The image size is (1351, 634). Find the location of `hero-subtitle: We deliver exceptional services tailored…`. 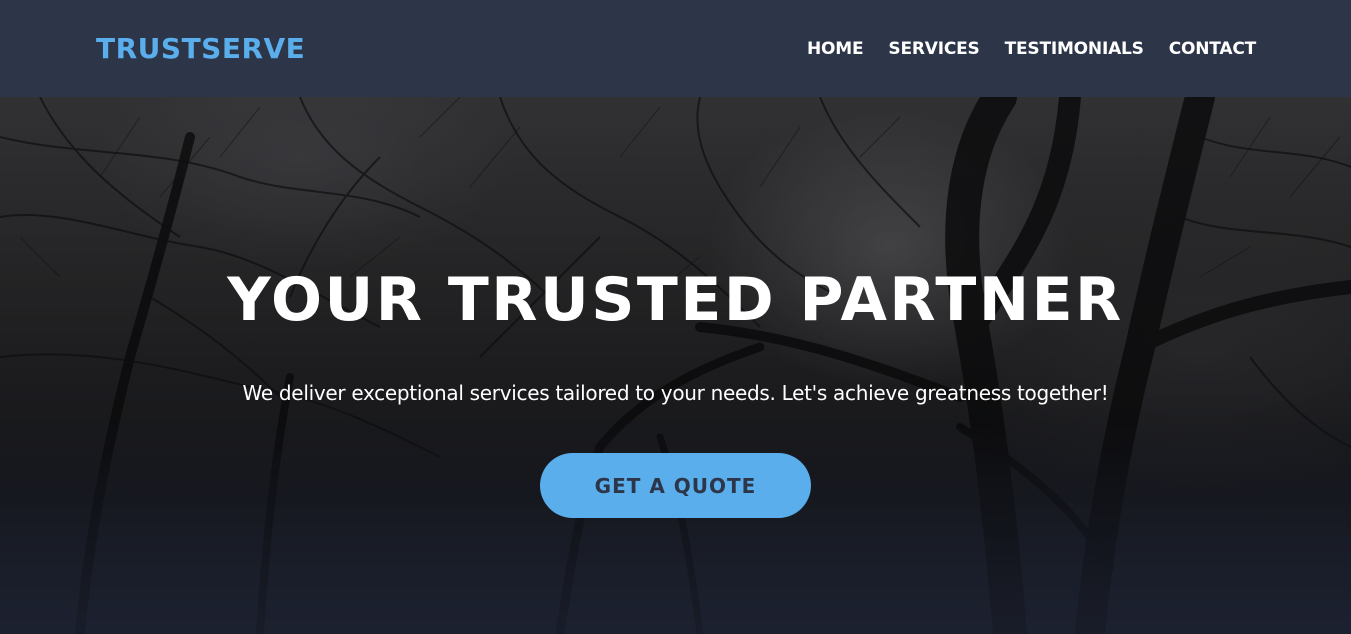

hero-subtitle: We deliver exceptional services tailored… is located at coordinates (675, 393).